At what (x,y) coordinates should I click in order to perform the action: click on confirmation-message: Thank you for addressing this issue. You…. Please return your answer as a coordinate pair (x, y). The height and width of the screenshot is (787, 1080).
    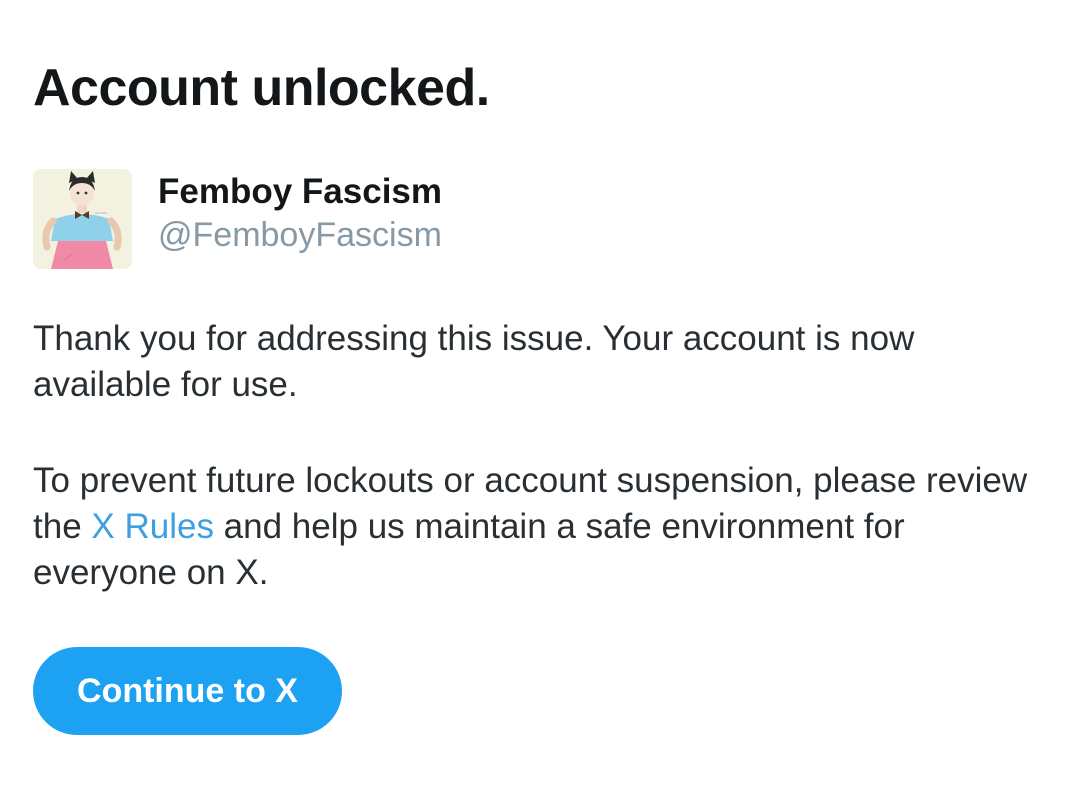
    Looking at the image, I should click on (474, 361).